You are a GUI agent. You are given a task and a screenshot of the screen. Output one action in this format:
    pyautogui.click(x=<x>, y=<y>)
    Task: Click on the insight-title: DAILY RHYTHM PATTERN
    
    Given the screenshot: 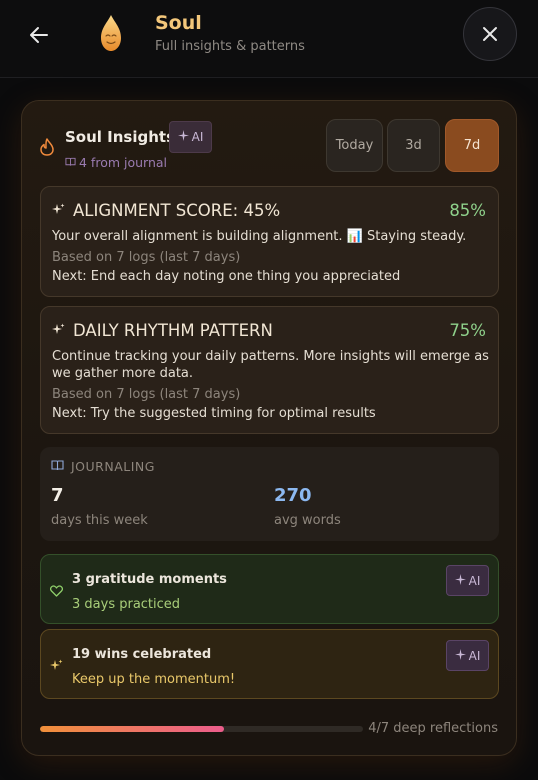 What is the action you would take?
    pyautogui.click(x=173, y=330)
    